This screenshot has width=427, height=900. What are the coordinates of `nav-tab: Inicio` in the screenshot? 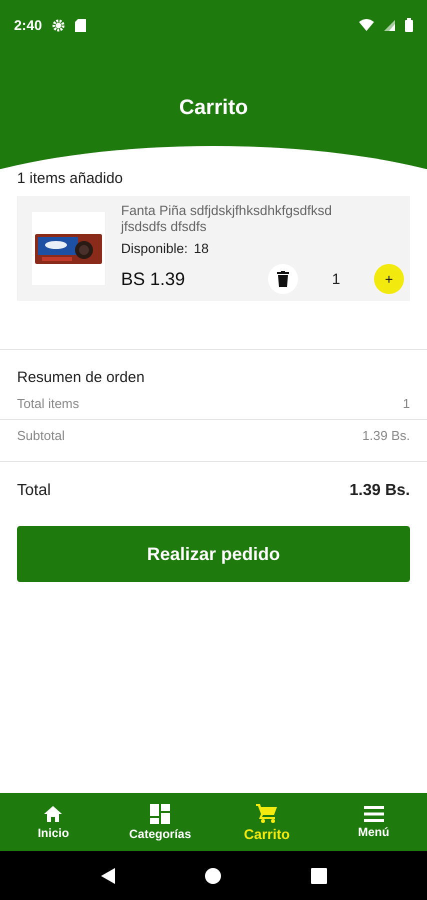 It's located at (53, 822).